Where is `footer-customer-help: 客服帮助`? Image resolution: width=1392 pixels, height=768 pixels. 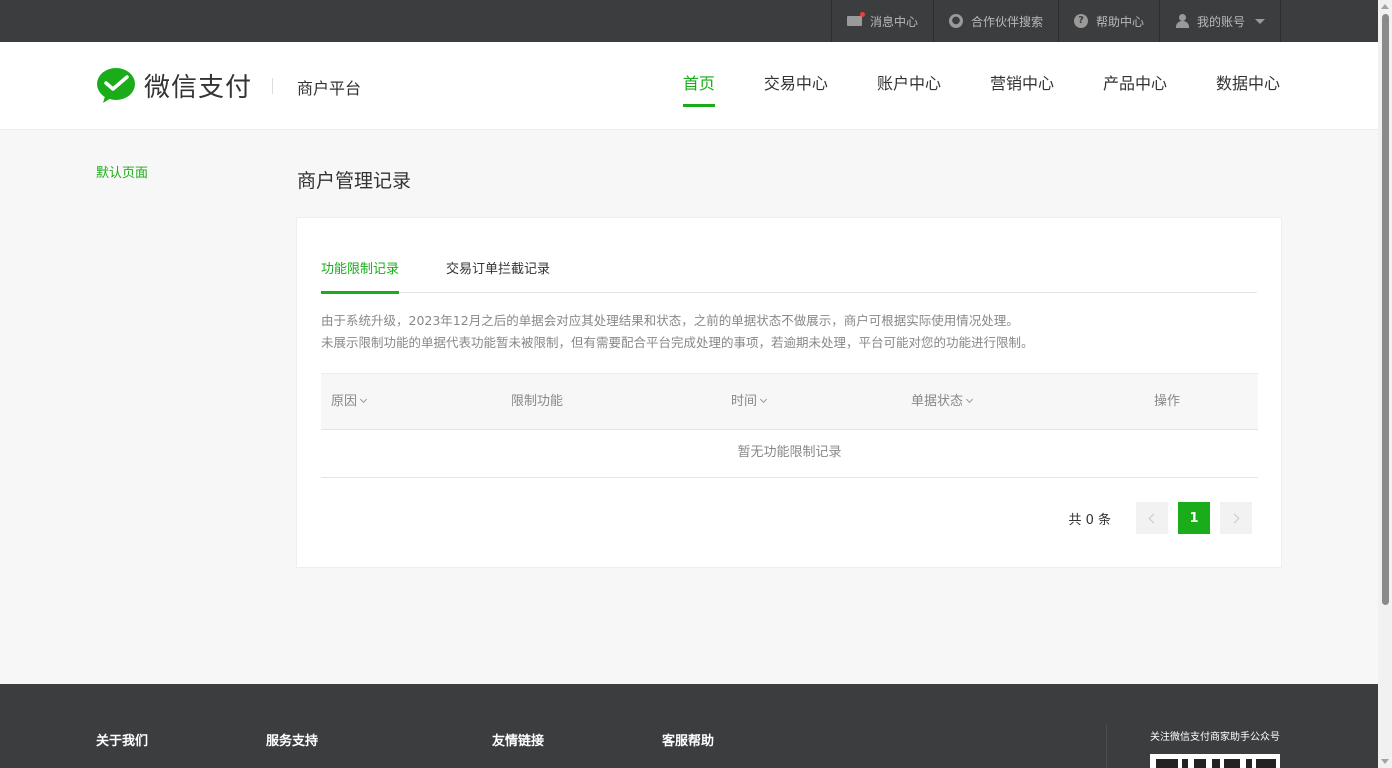 footer-customer-help: 客服帮助 is located at coordinates (688, 741).